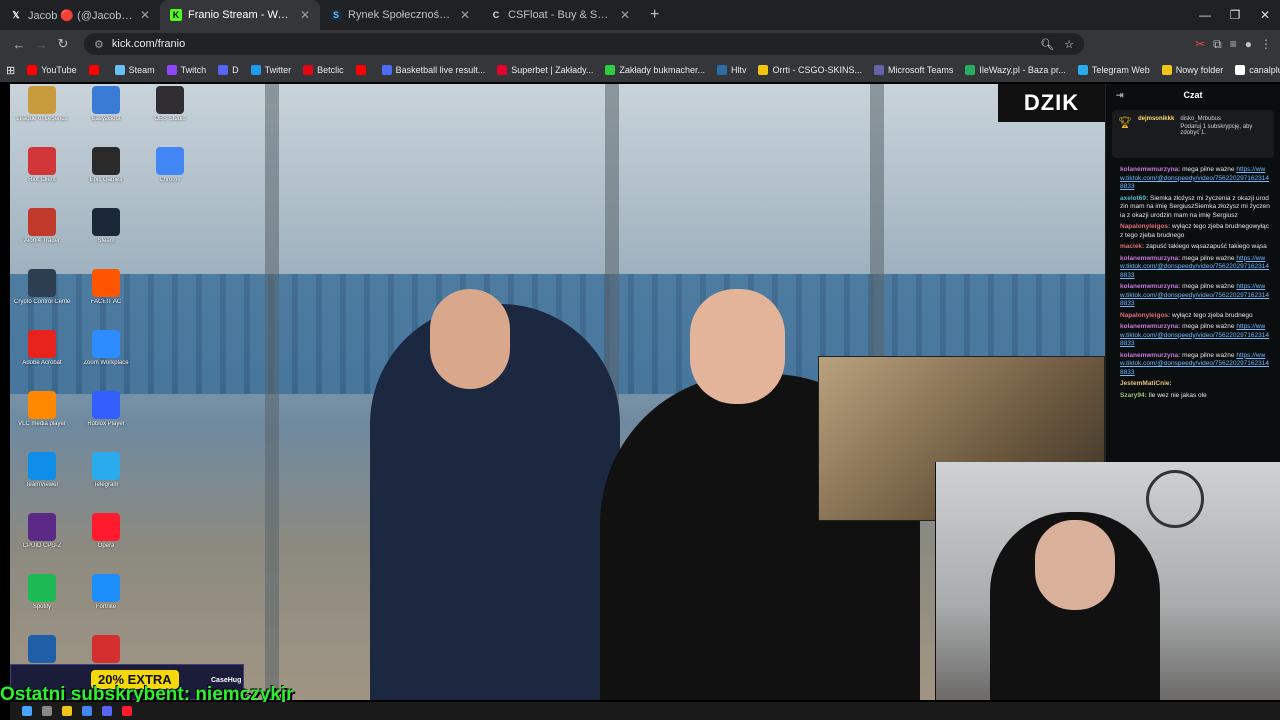 The height and width of the screenshot is (720, 1280). I want to click on bookmark-item: Twitch, so click(186, 70).